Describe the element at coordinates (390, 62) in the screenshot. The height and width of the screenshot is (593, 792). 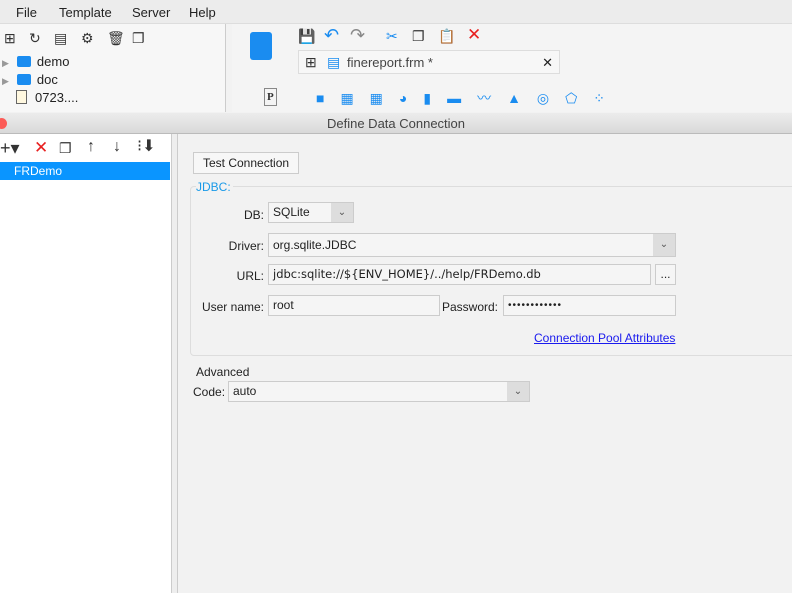
I see `tab-label: finereport.frm *` at that location.